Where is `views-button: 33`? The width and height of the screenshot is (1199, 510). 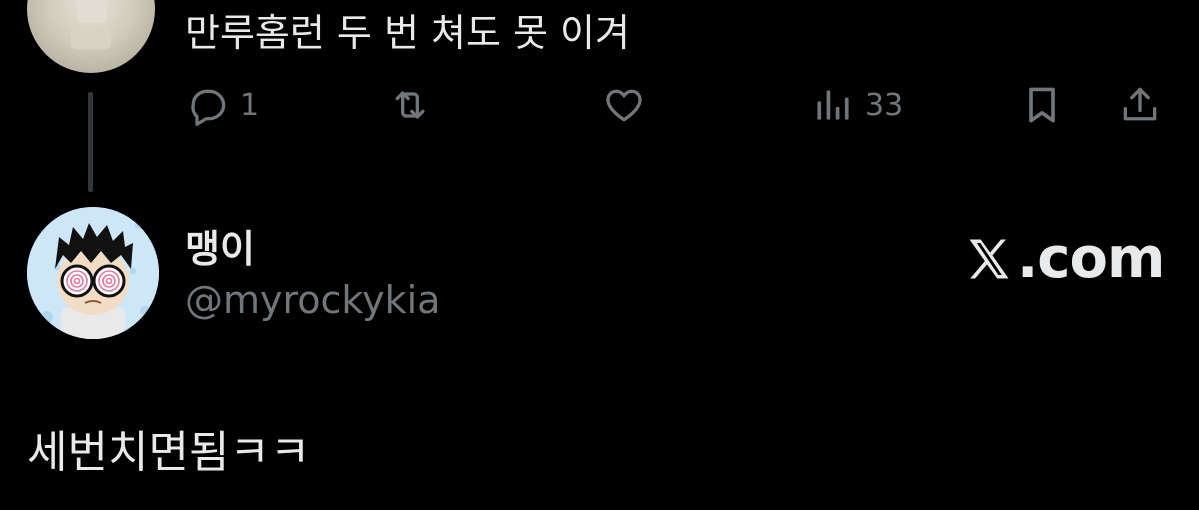
views-button: 33 is located at coordinates (857, 105).